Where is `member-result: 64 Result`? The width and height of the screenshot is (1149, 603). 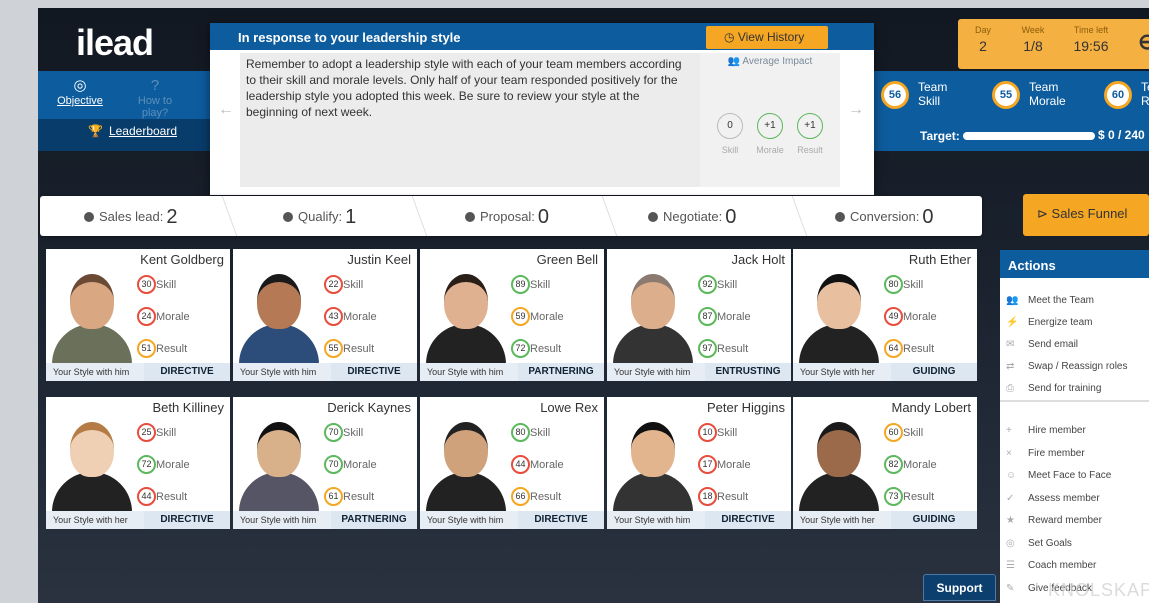 member-result: 64 Result is located at coordinates (909, 348).